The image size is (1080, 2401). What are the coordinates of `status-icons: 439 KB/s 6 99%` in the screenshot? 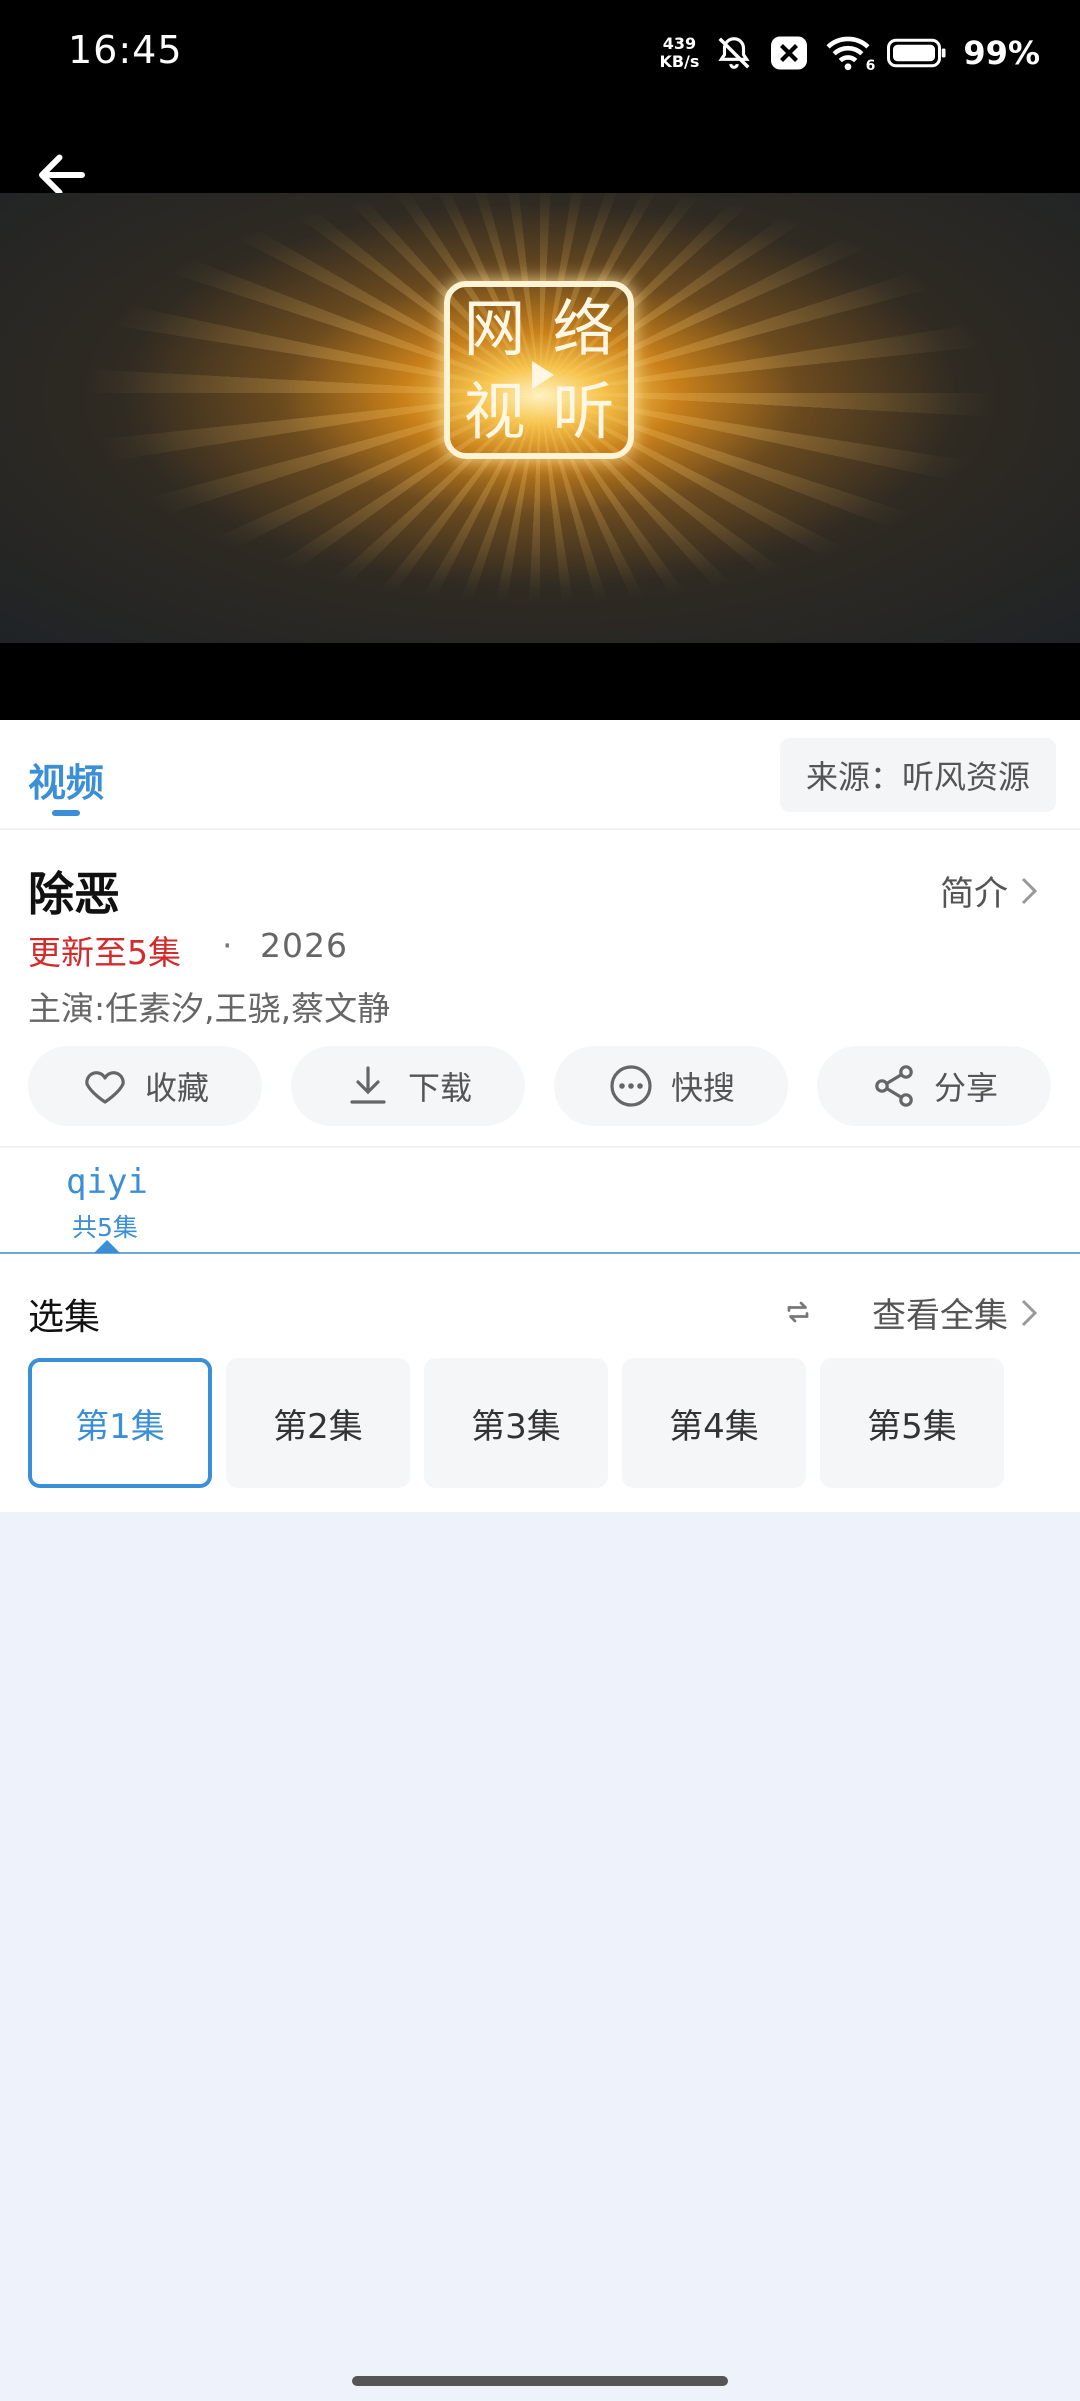 It's located at (849, 53).